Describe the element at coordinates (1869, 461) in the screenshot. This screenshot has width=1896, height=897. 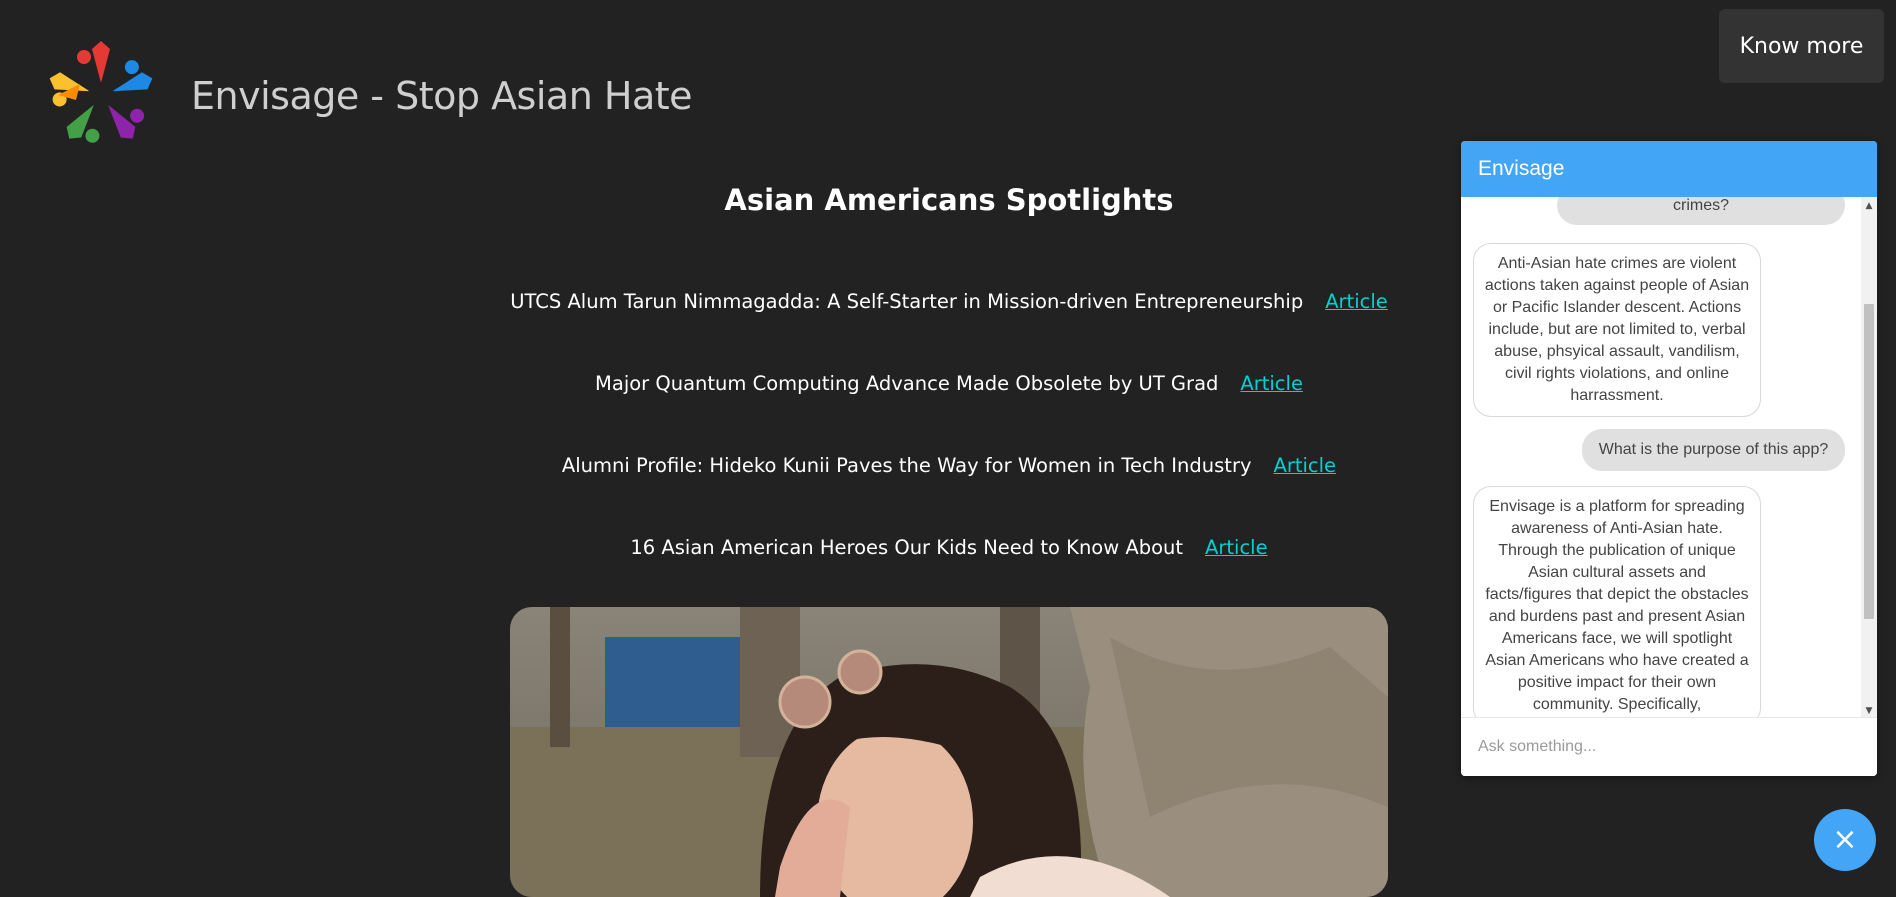
I see `scroll-thumb` at that location.